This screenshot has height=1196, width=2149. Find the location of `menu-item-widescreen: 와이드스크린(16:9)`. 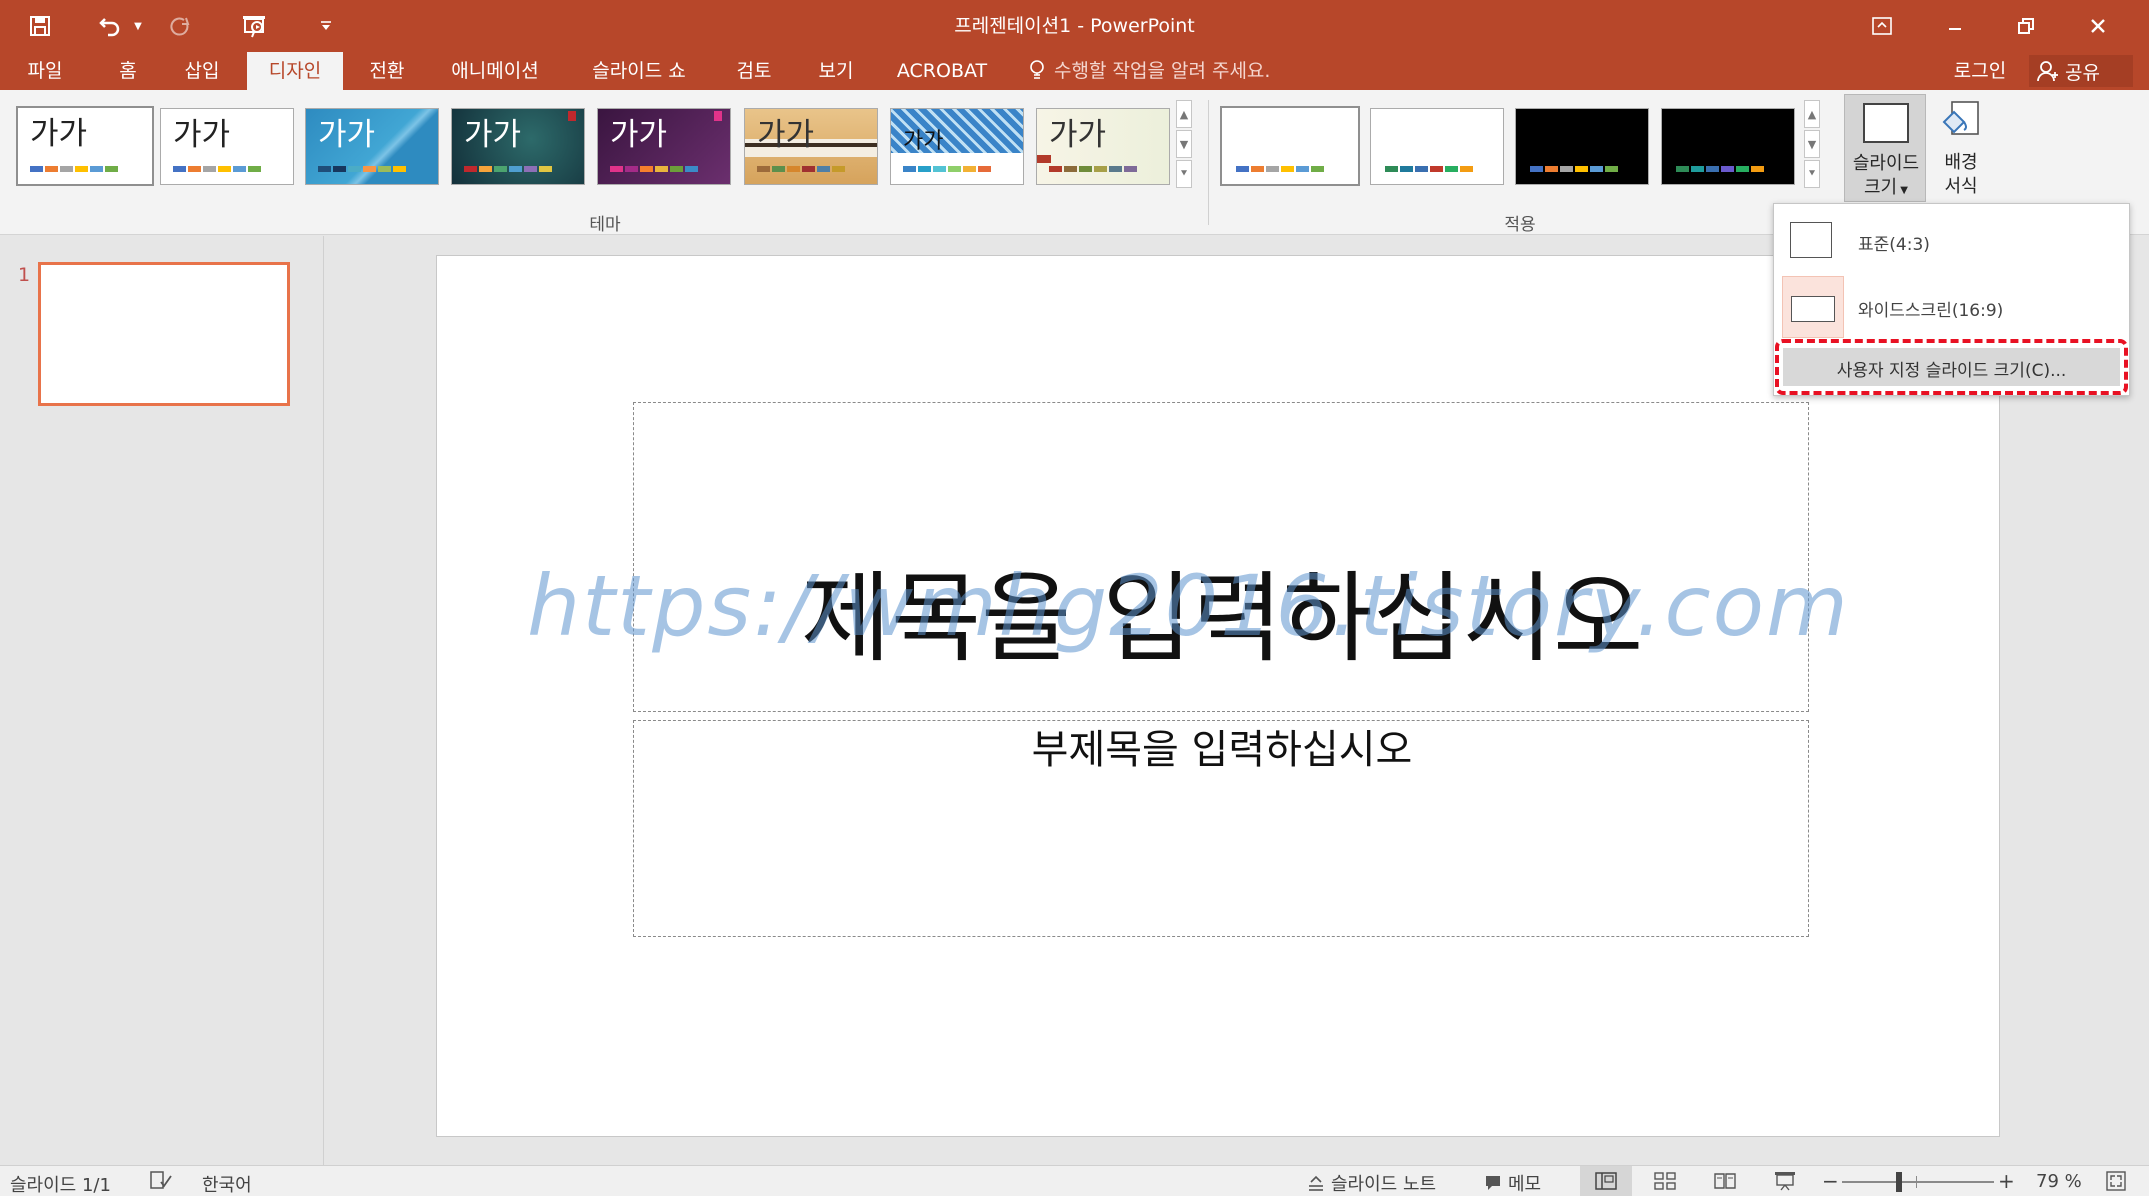

menu-item-widescreen: 와이드스크린(16:9) is located at coordinates (1951, 307).